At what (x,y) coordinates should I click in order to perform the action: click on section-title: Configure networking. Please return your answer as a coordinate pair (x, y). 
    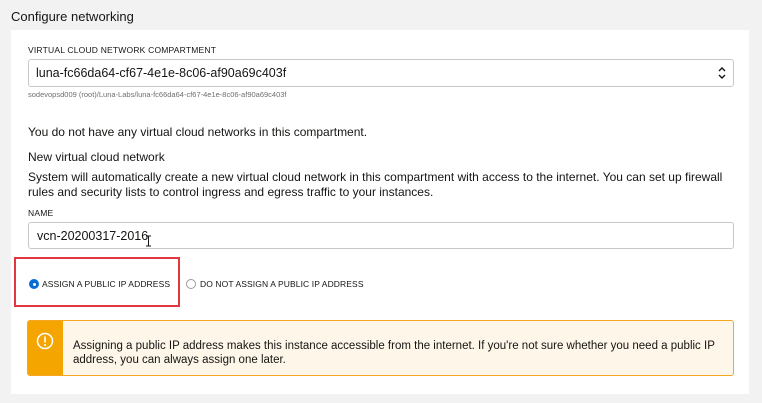
    Looking at the image, I should click on (72, 16).